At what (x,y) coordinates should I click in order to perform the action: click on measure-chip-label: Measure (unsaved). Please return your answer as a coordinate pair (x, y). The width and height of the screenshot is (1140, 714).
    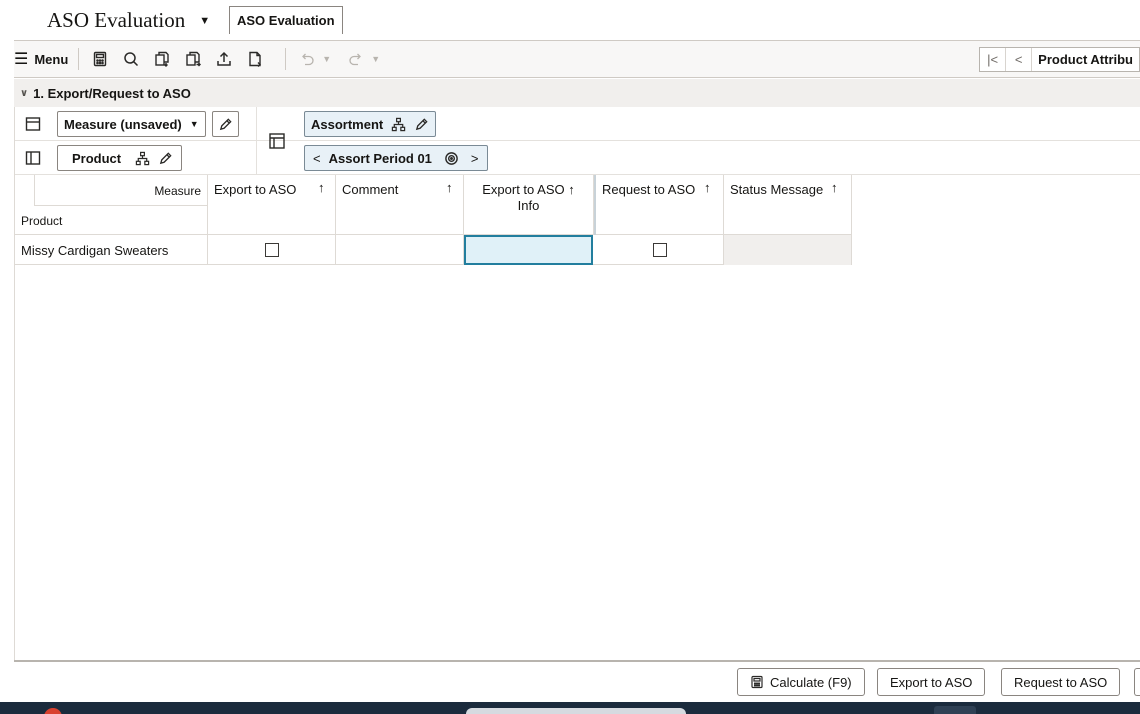
    Looking at the image, I should click on (123, 124).